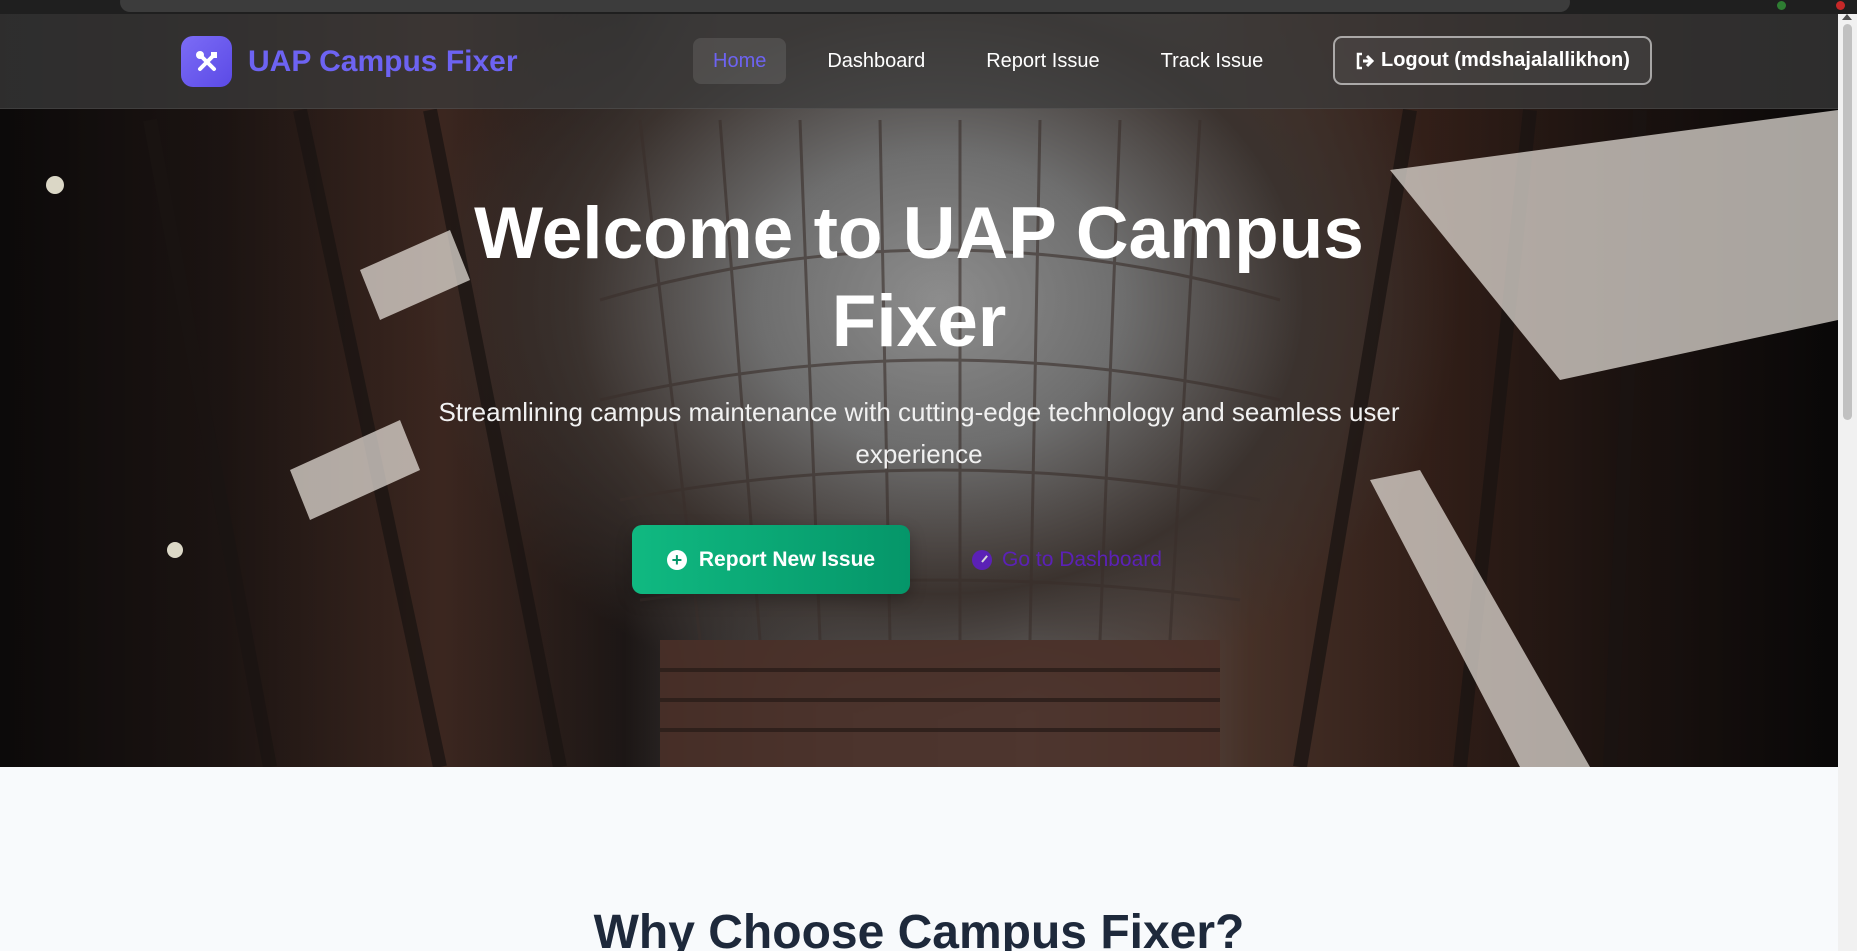 Image resolution: width=1857 pixels, height=951 pixels. Describe the element at coordinates (1212, 61) in the screenshot. I see `nav-track-issue: Track Issue` at that location.